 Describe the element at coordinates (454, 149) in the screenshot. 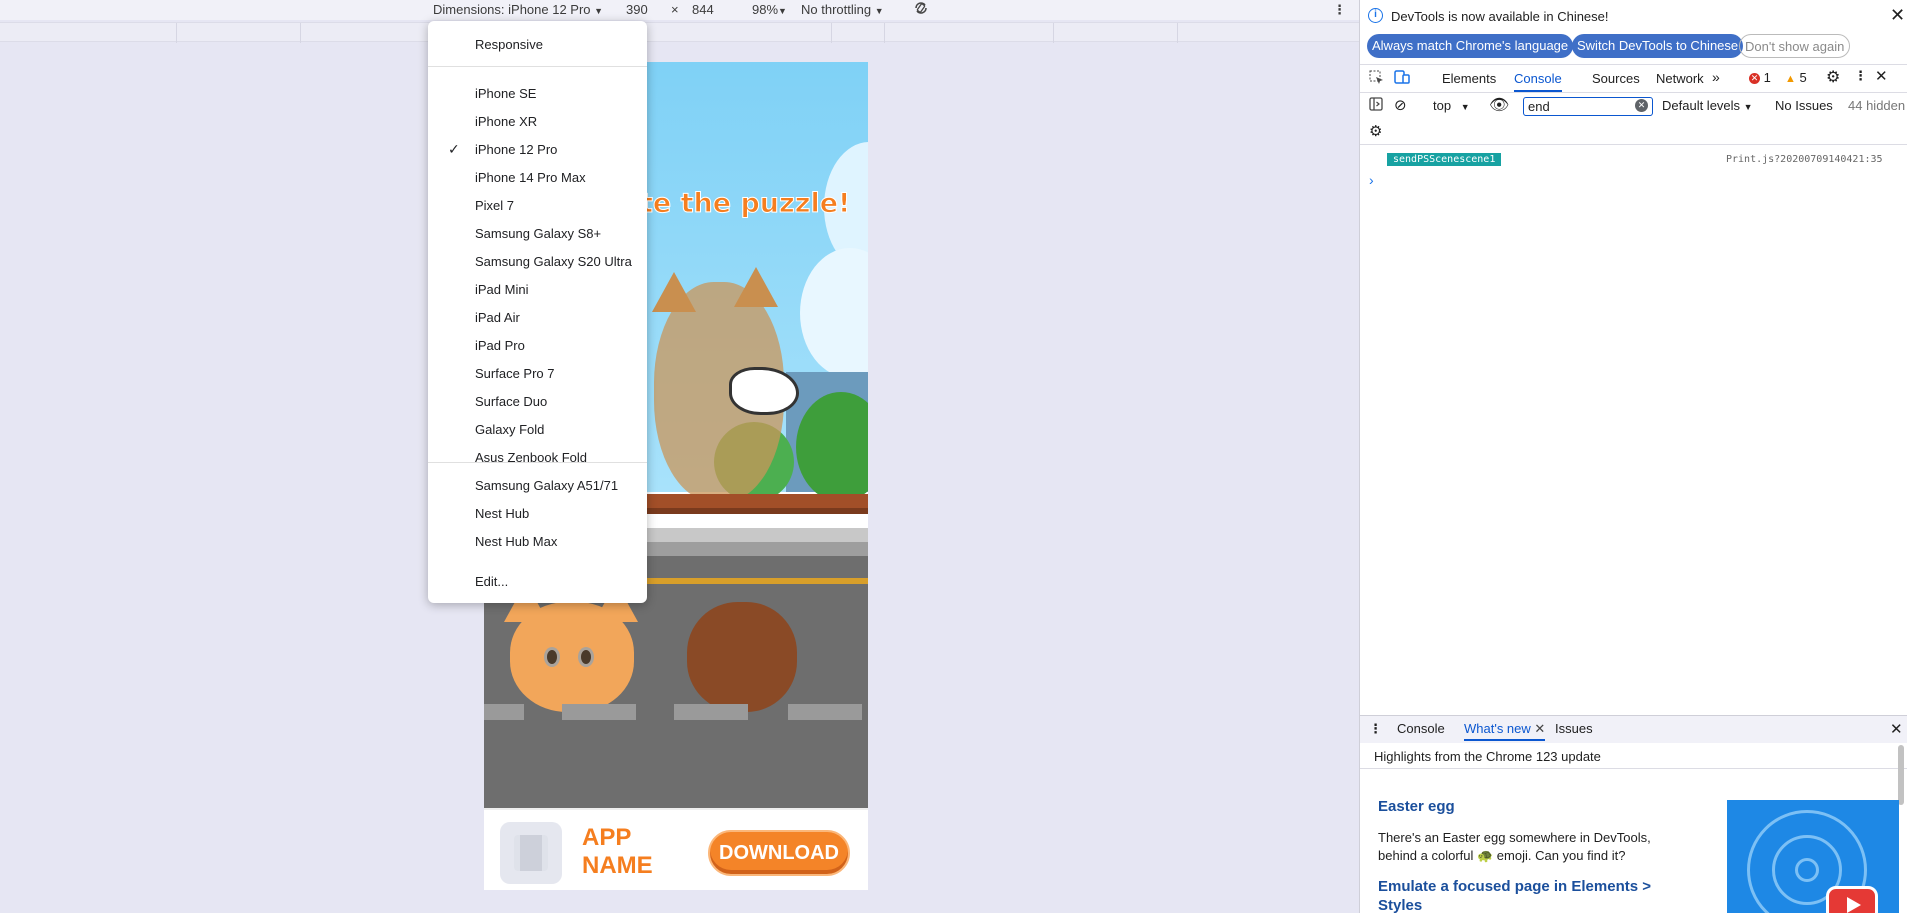

I see `checkmark-icon: ✓` at that location.